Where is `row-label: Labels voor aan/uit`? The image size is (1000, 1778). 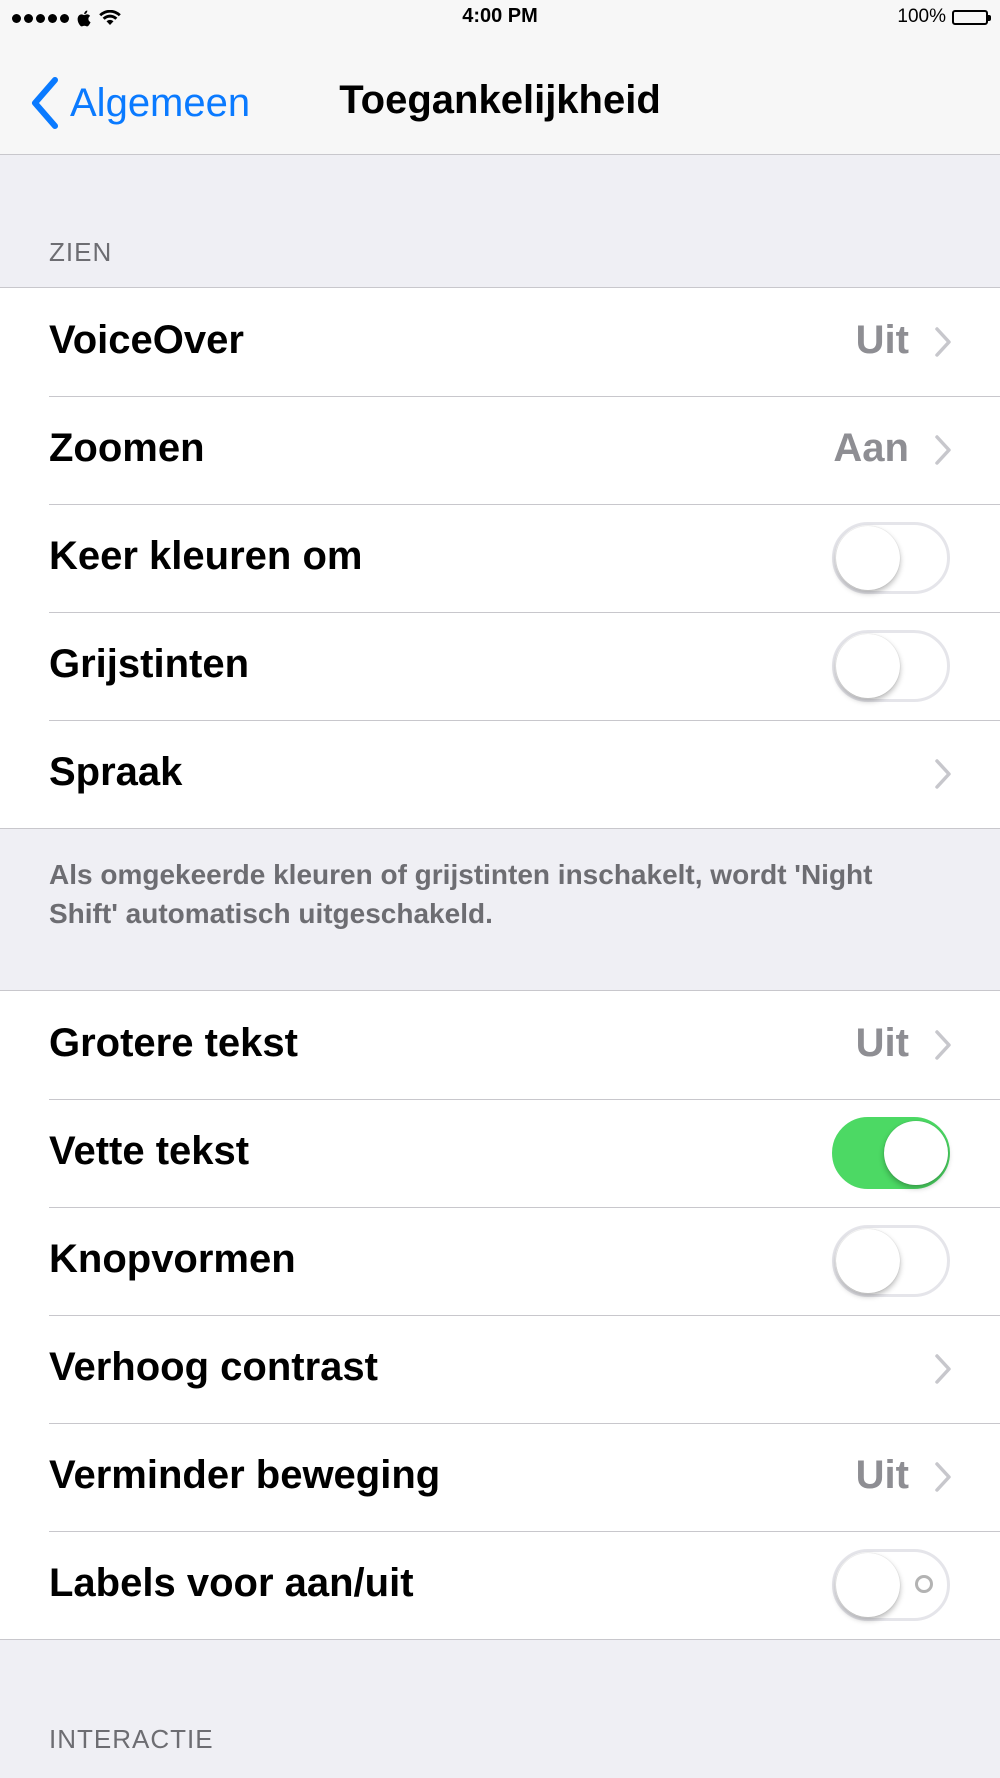
row-label: Labels voor aan/uit is located at coordinates (231, 1583).